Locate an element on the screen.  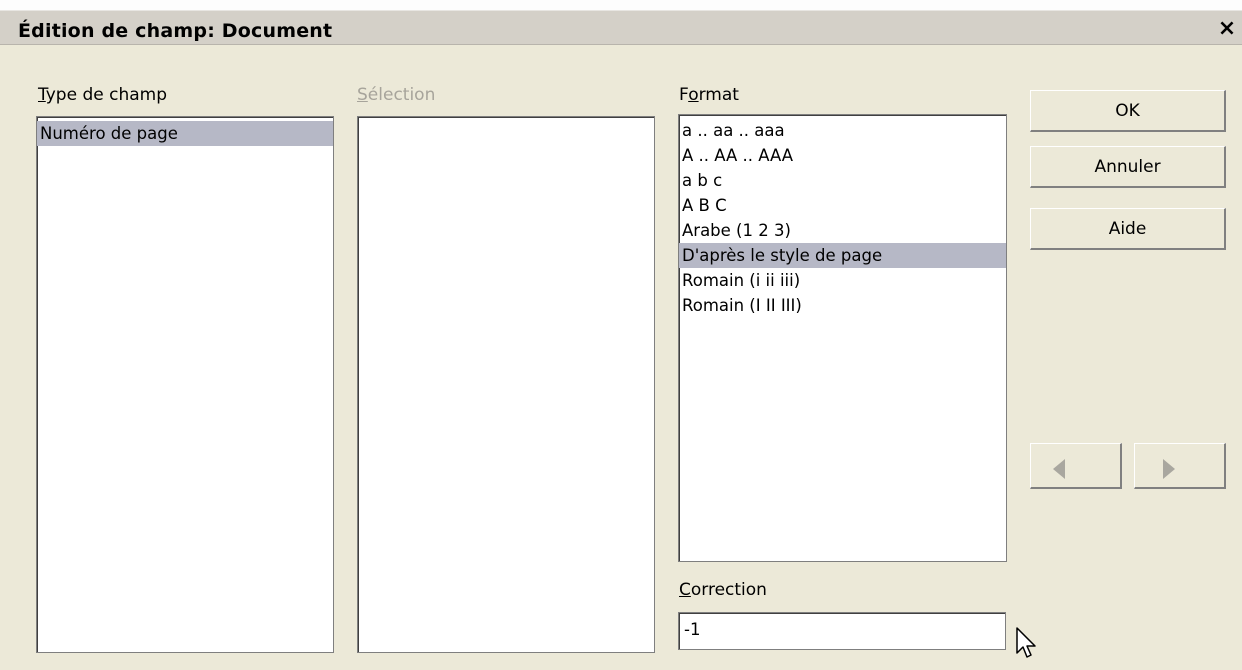
format-item: a b c is located at coordinates (842, 180).